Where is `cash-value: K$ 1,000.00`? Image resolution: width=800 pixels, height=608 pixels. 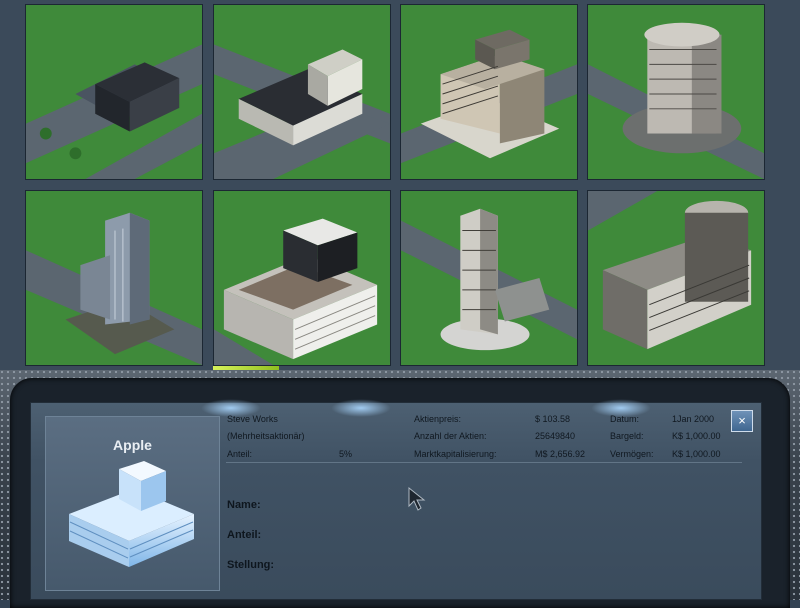
cash-value: K$ 1,000.00 is located at coordinates (696, 436).